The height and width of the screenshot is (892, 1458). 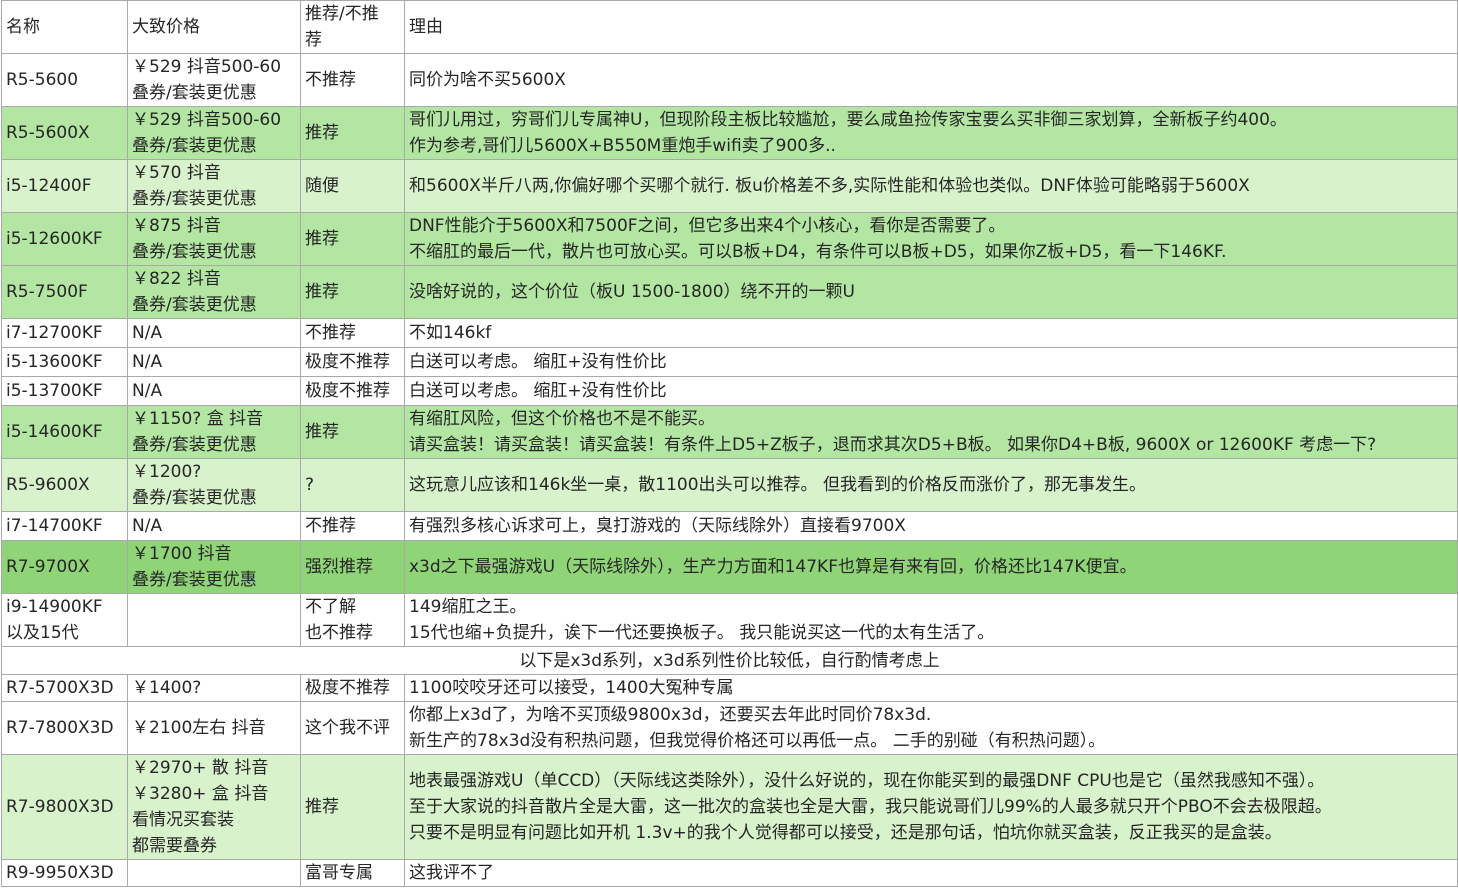 I want to click on reason-cell: 同价为啥不买5600X, so click(x=931, y=80).